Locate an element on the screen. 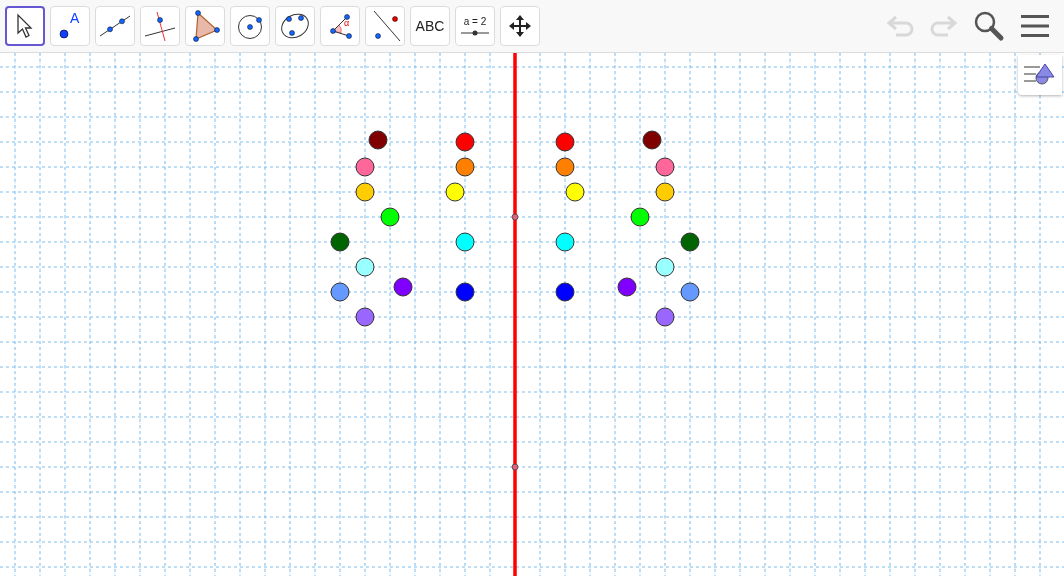 The height and width of the screenshot is (576, 1064). slider-icon is located at coordinates (475, 32).